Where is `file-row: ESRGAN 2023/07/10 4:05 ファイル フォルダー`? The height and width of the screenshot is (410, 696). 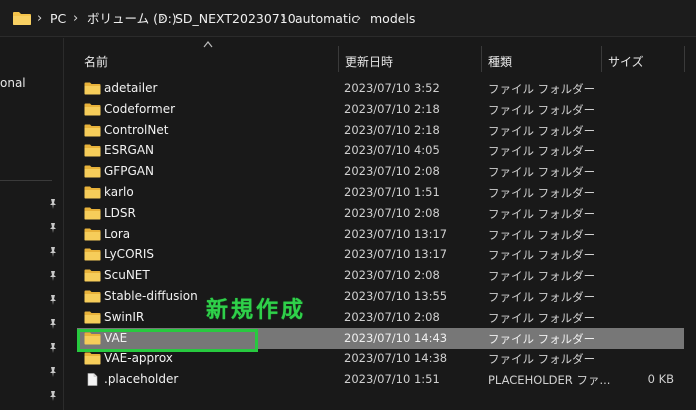 file-row: ESRGAN 2023/07/10 4:05 ファイル フォルダー is located at coordinates (380, 150).